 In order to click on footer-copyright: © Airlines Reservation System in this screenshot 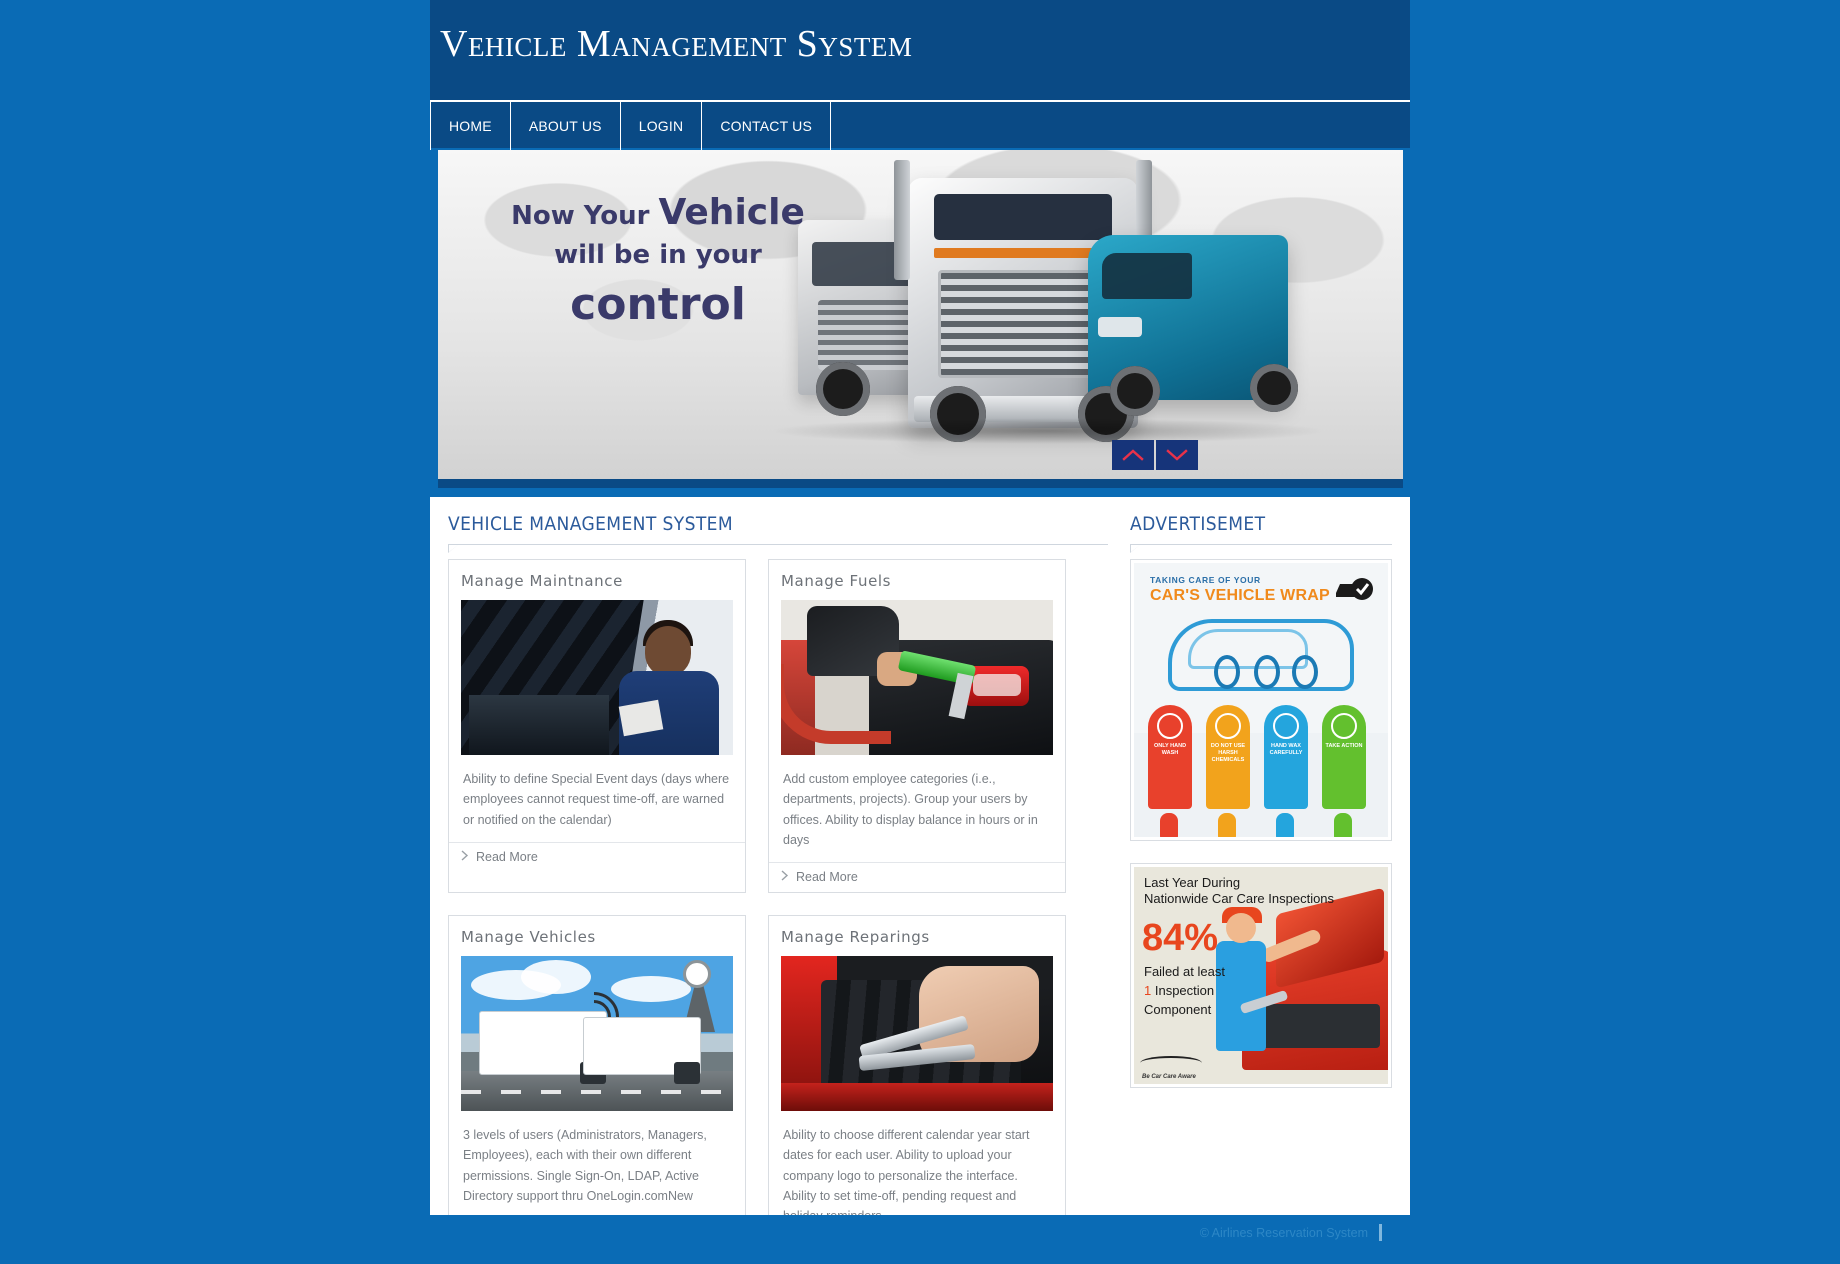, I will do `click(1283, 1233)`.